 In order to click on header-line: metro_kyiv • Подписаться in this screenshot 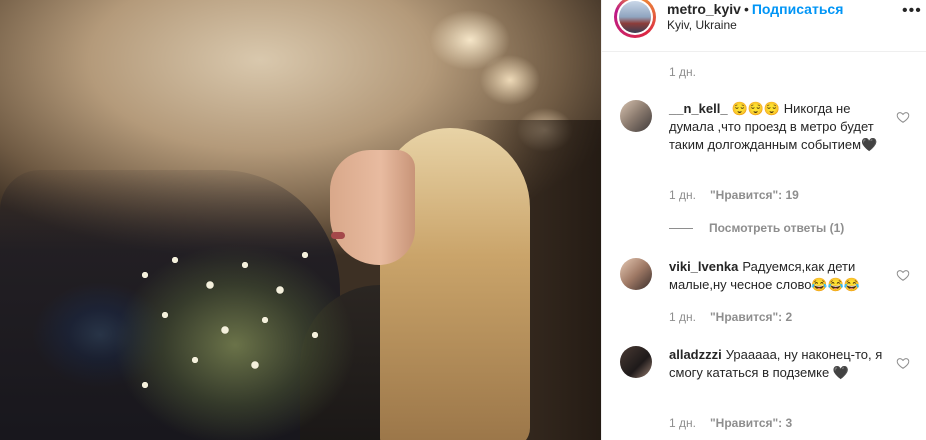, I will do `click(755, 9)`.